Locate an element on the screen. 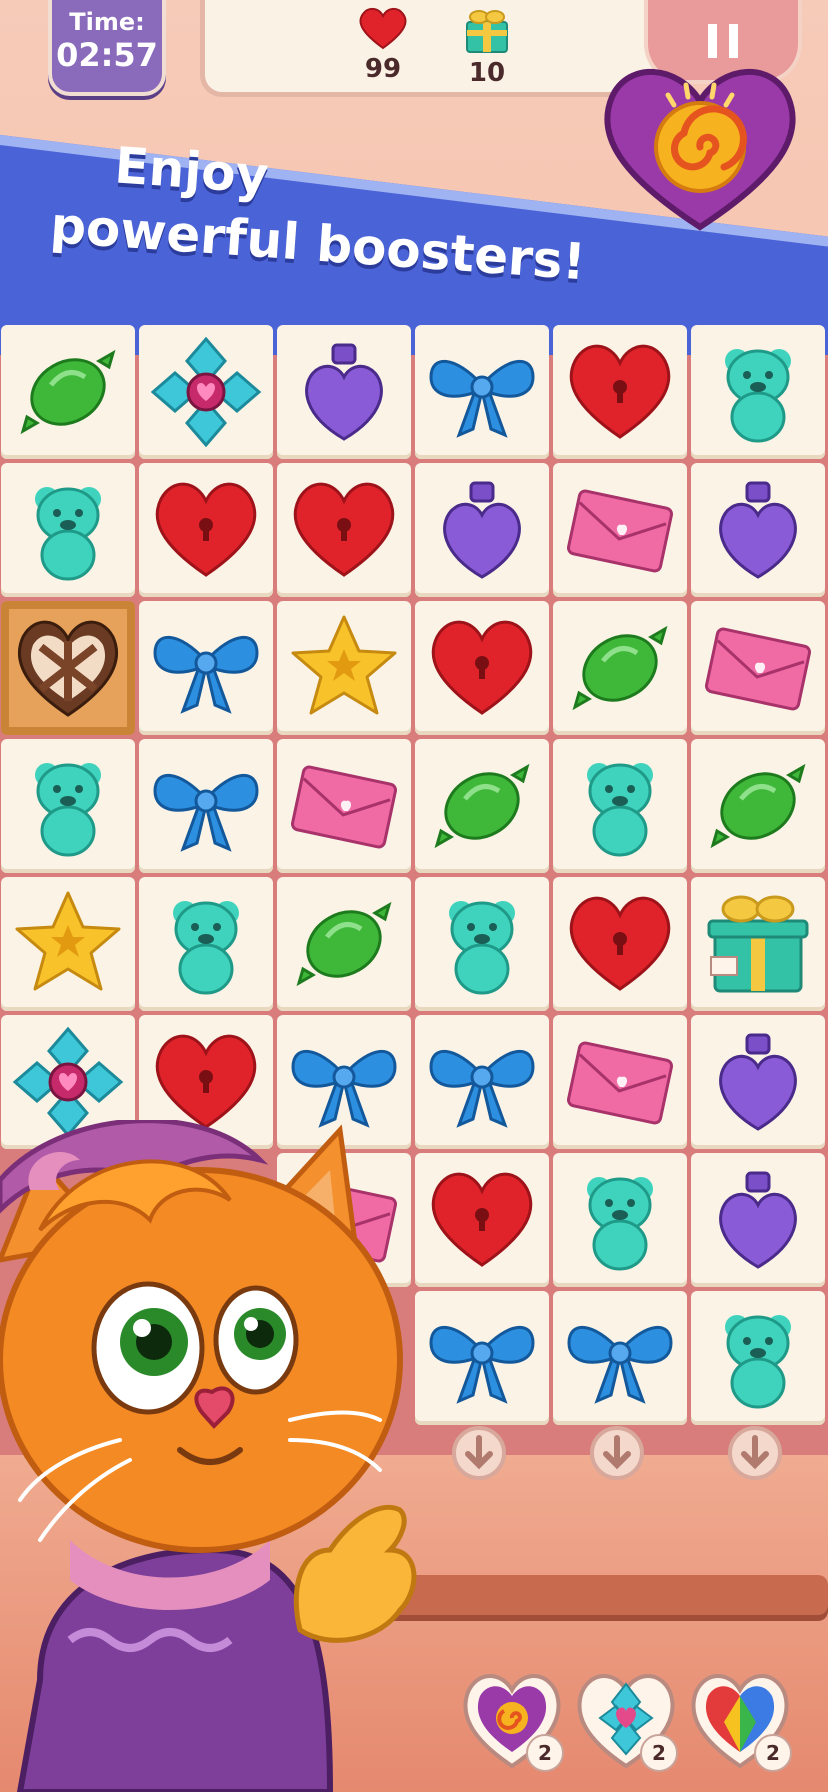  drop-arrow-col6 is located at coordinates (755, 1453).